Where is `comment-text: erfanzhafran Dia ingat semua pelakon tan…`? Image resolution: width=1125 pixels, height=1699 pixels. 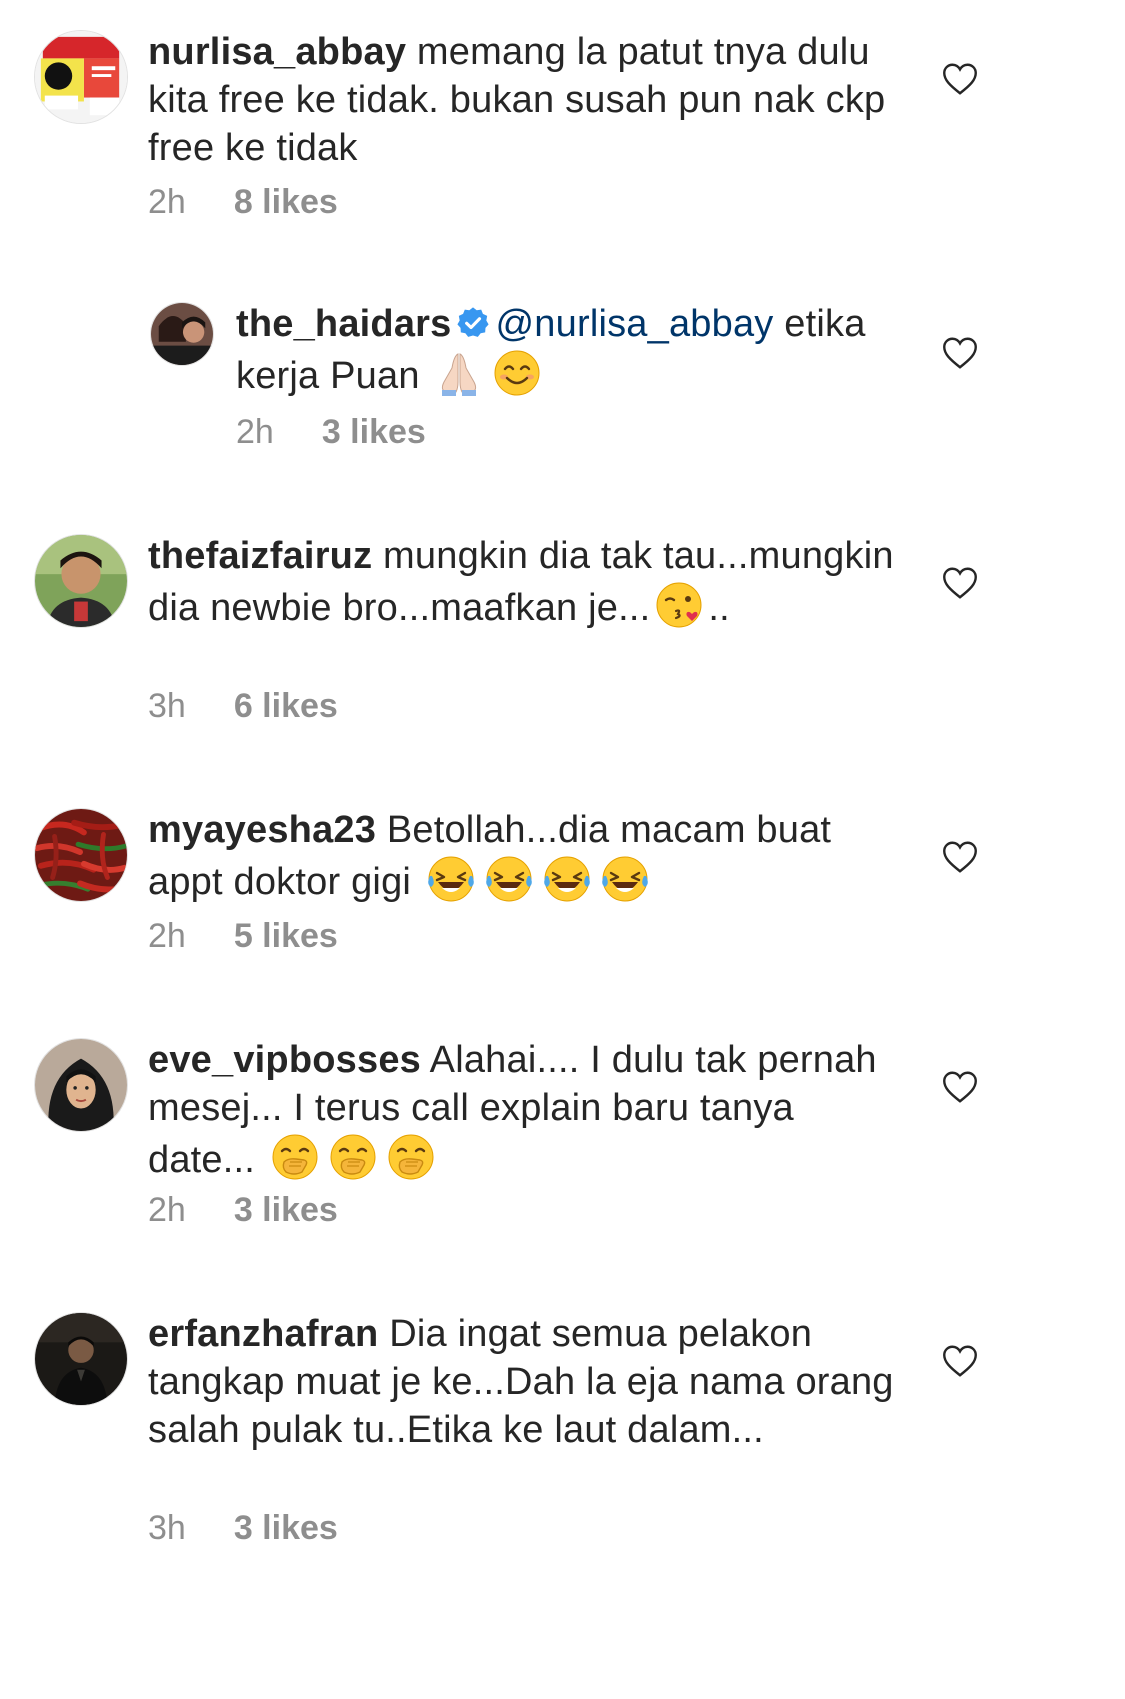
comment-text: erfanzhafran Dia ingat semua pelakon tan… is located at coordinates (528, 1382).